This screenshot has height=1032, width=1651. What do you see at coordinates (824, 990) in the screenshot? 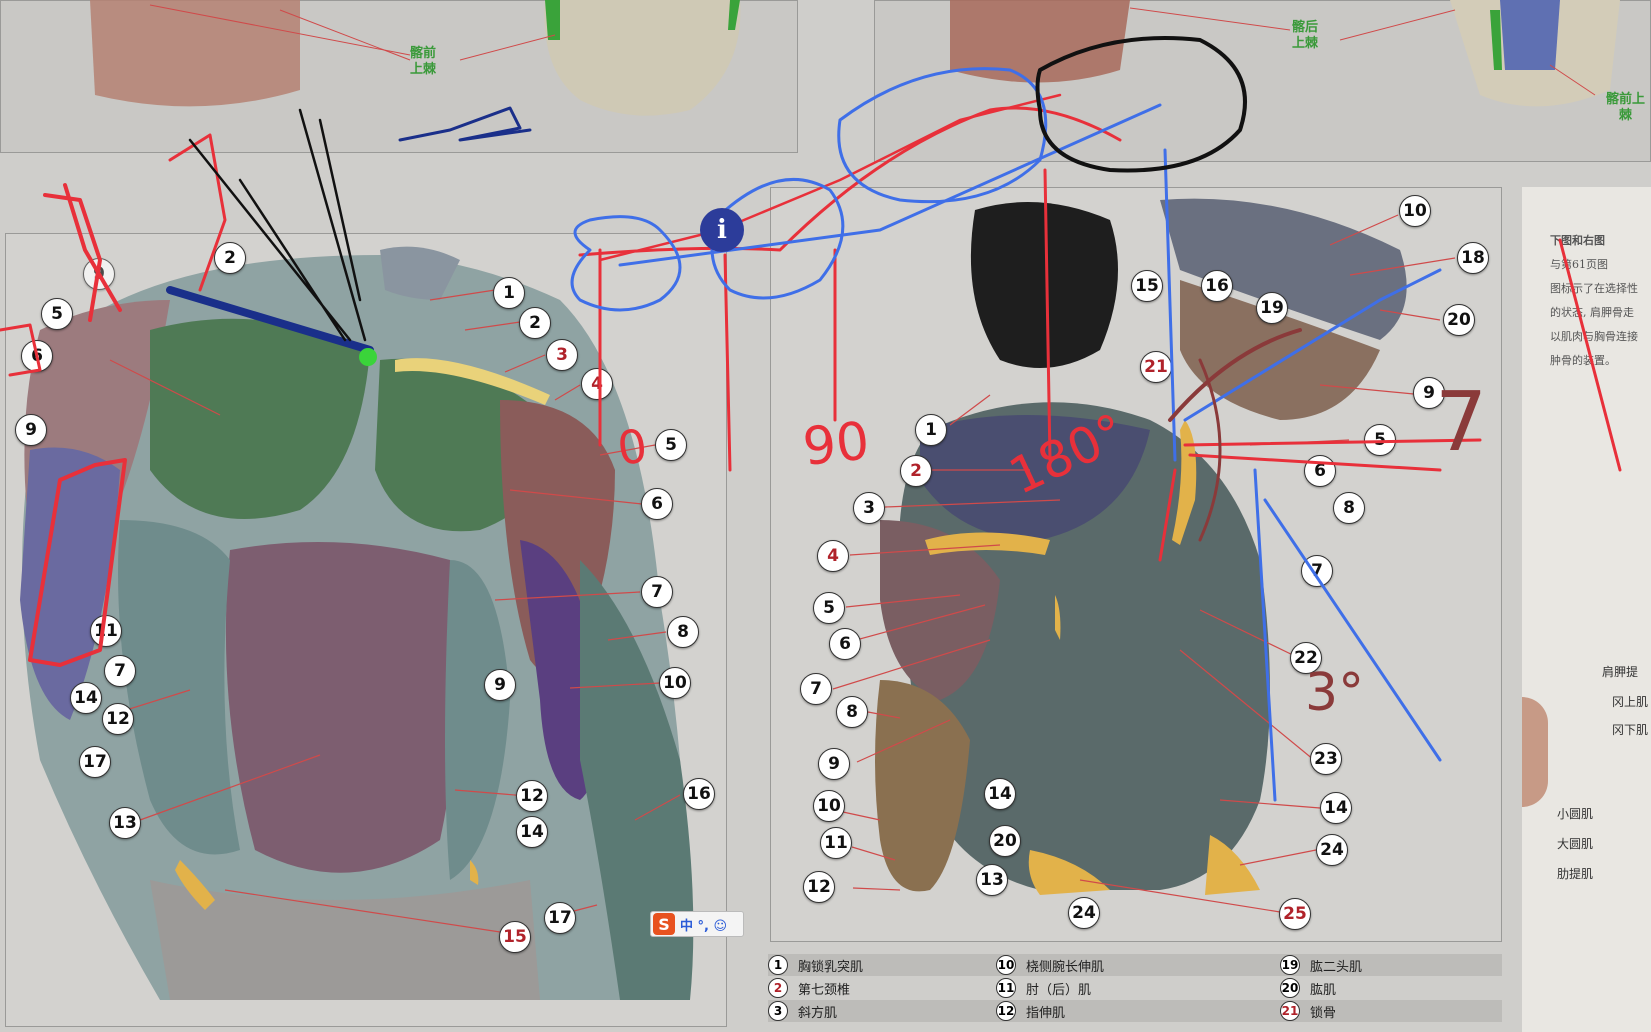
I see `legend-label: 第七颈椎` at bounding box center [824, 990].